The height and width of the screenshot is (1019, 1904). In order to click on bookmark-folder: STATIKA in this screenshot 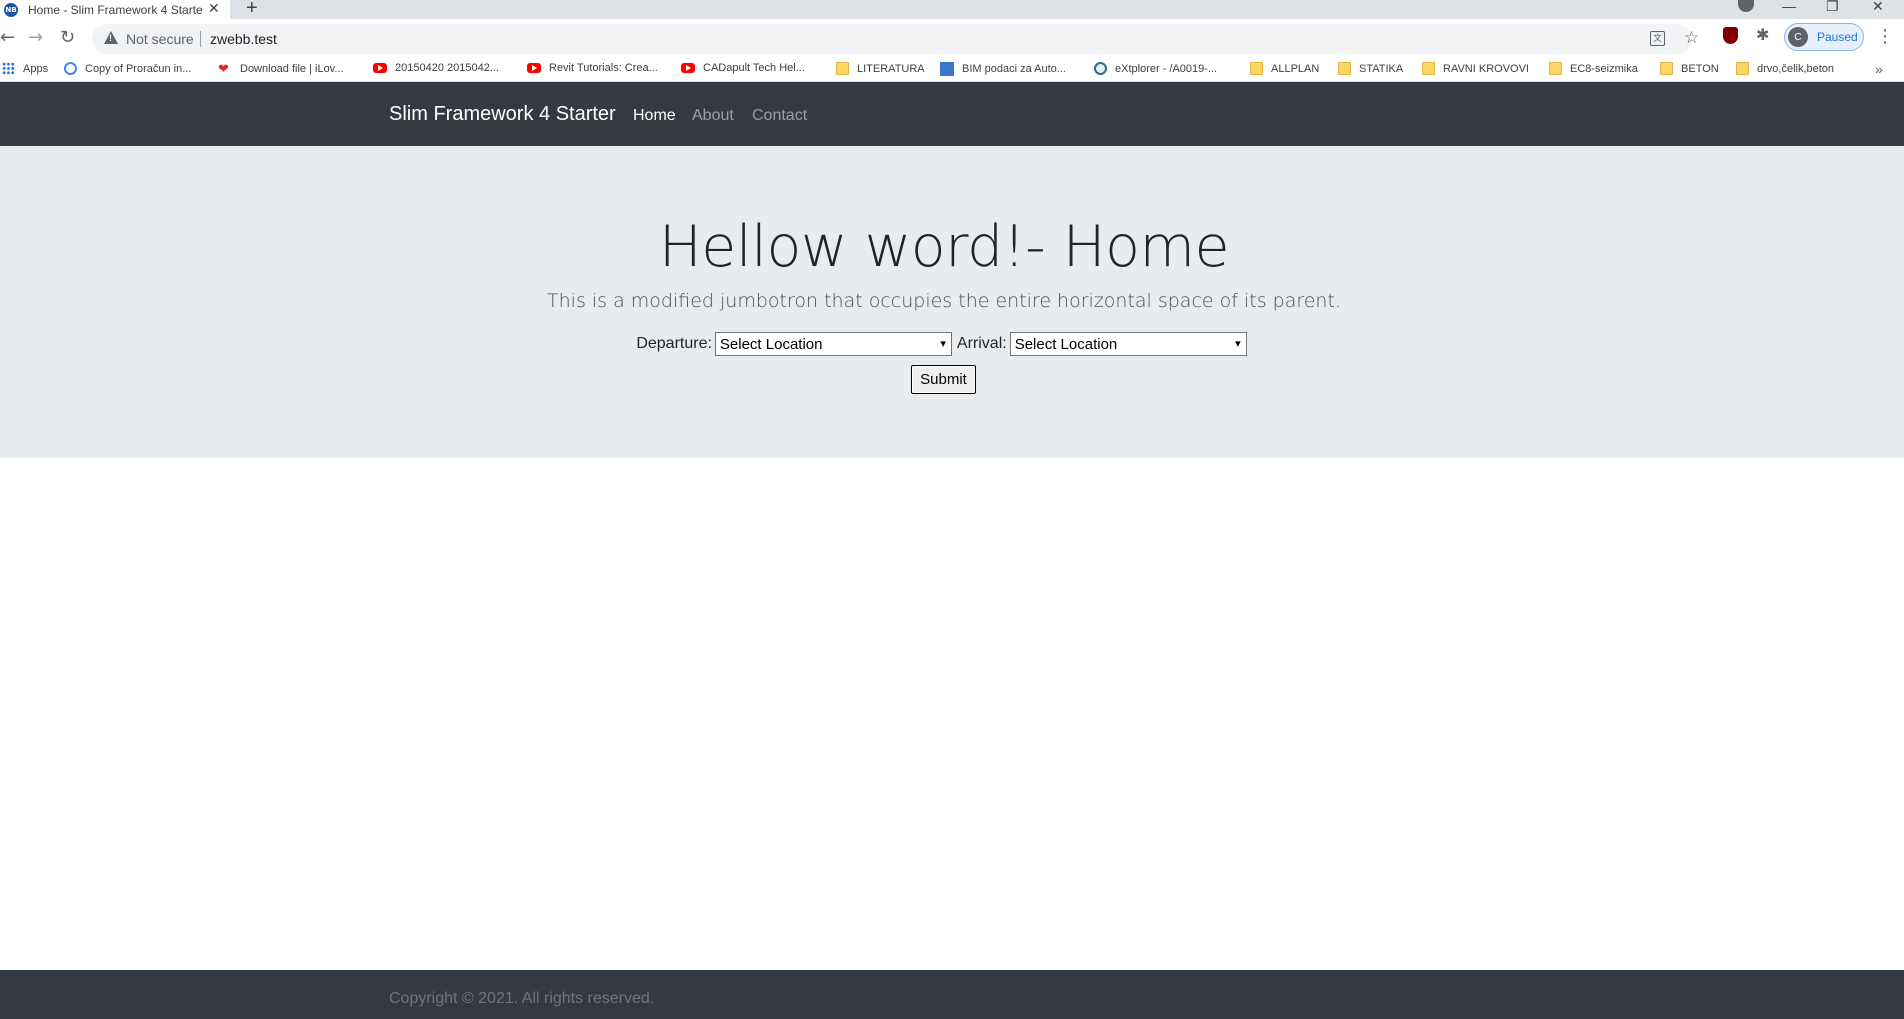, I will do `click(1370, 68)`.